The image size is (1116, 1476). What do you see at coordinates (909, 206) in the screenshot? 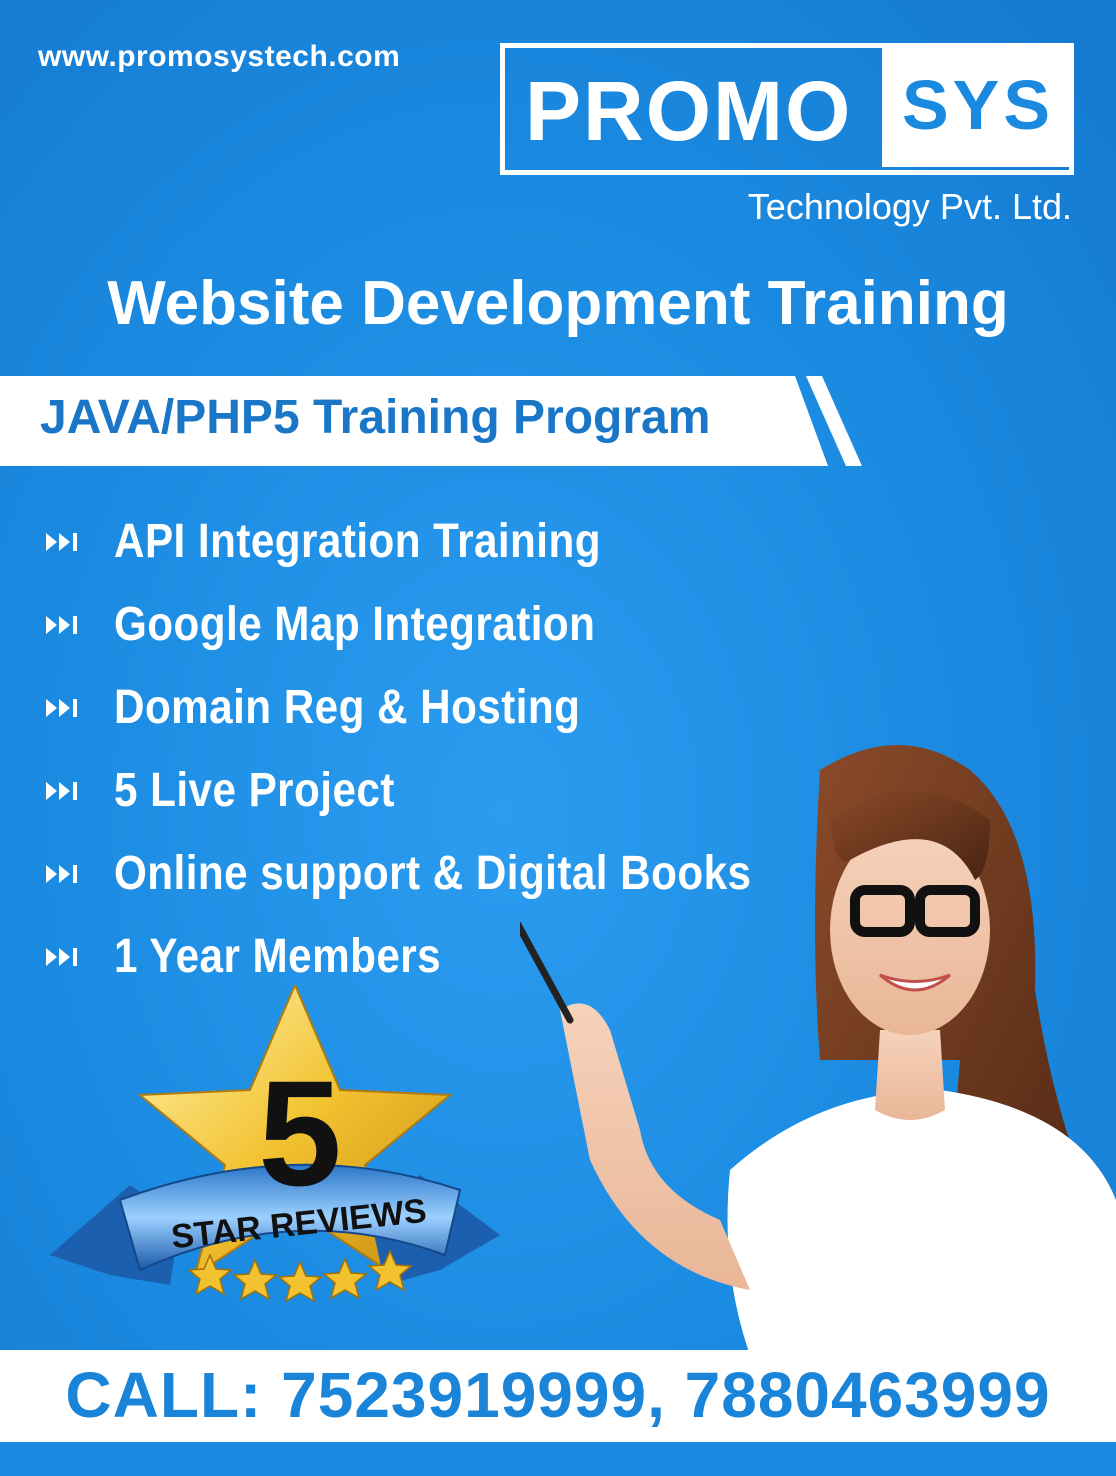
I see `company-tagline: Technology Pvt. Ltd.` at bounding box center [909, 206].